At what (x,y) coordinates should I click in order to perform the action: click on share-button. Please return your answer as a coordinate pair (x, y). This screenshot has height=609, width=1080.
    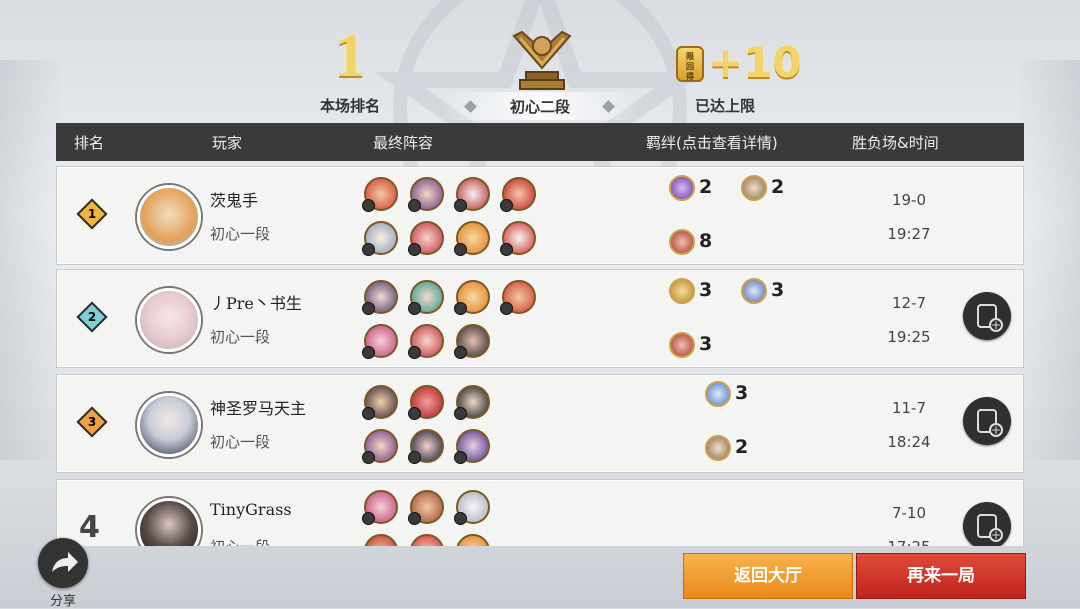
    Looking at the image, I should click on (63, 563).